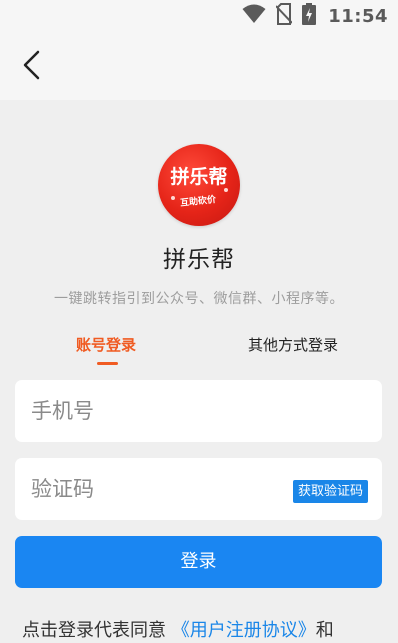 The image size is (398, 643). I want to click on tab-account-login: 账号登录, so click(106, 344).